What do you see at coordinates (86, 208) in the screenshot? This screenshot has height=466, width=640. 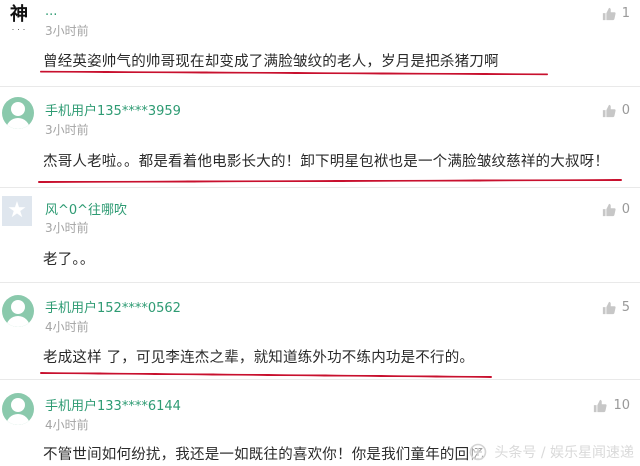 I see `comment-username: 风^0^往哪吹` at bounding box center [86, 208].